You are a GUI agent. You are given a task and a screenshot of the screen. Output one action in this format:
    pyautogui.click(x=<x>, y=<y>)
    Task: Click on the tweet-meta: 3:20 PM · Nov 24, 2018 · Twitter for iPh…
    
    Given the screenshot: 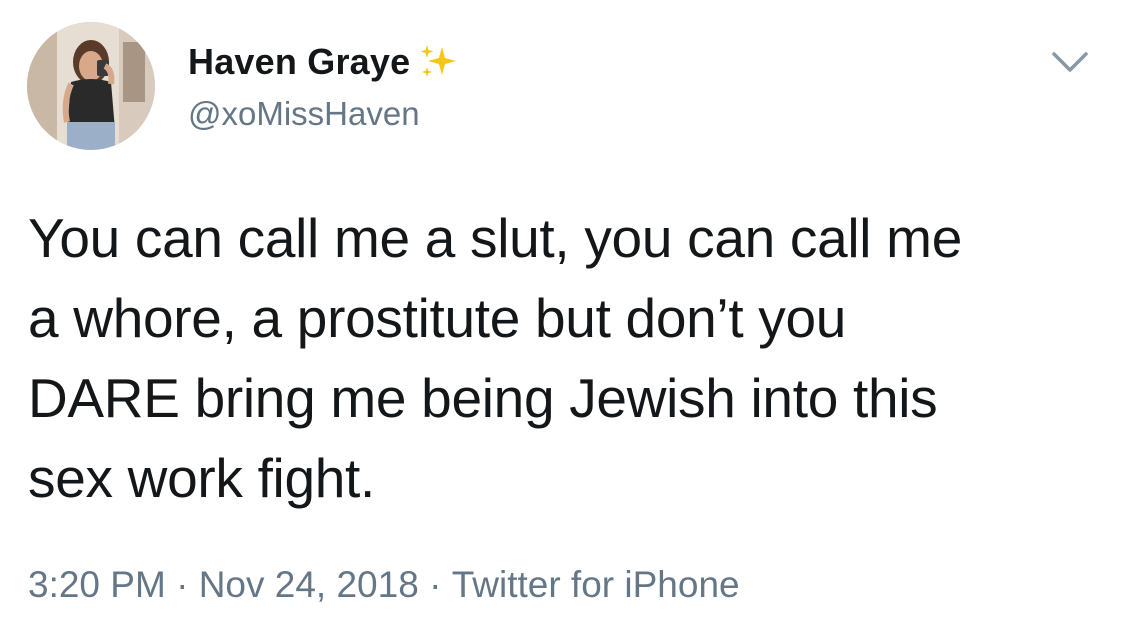 What is the action you would take?
    pyautogui.click(x=384, y=585)
    